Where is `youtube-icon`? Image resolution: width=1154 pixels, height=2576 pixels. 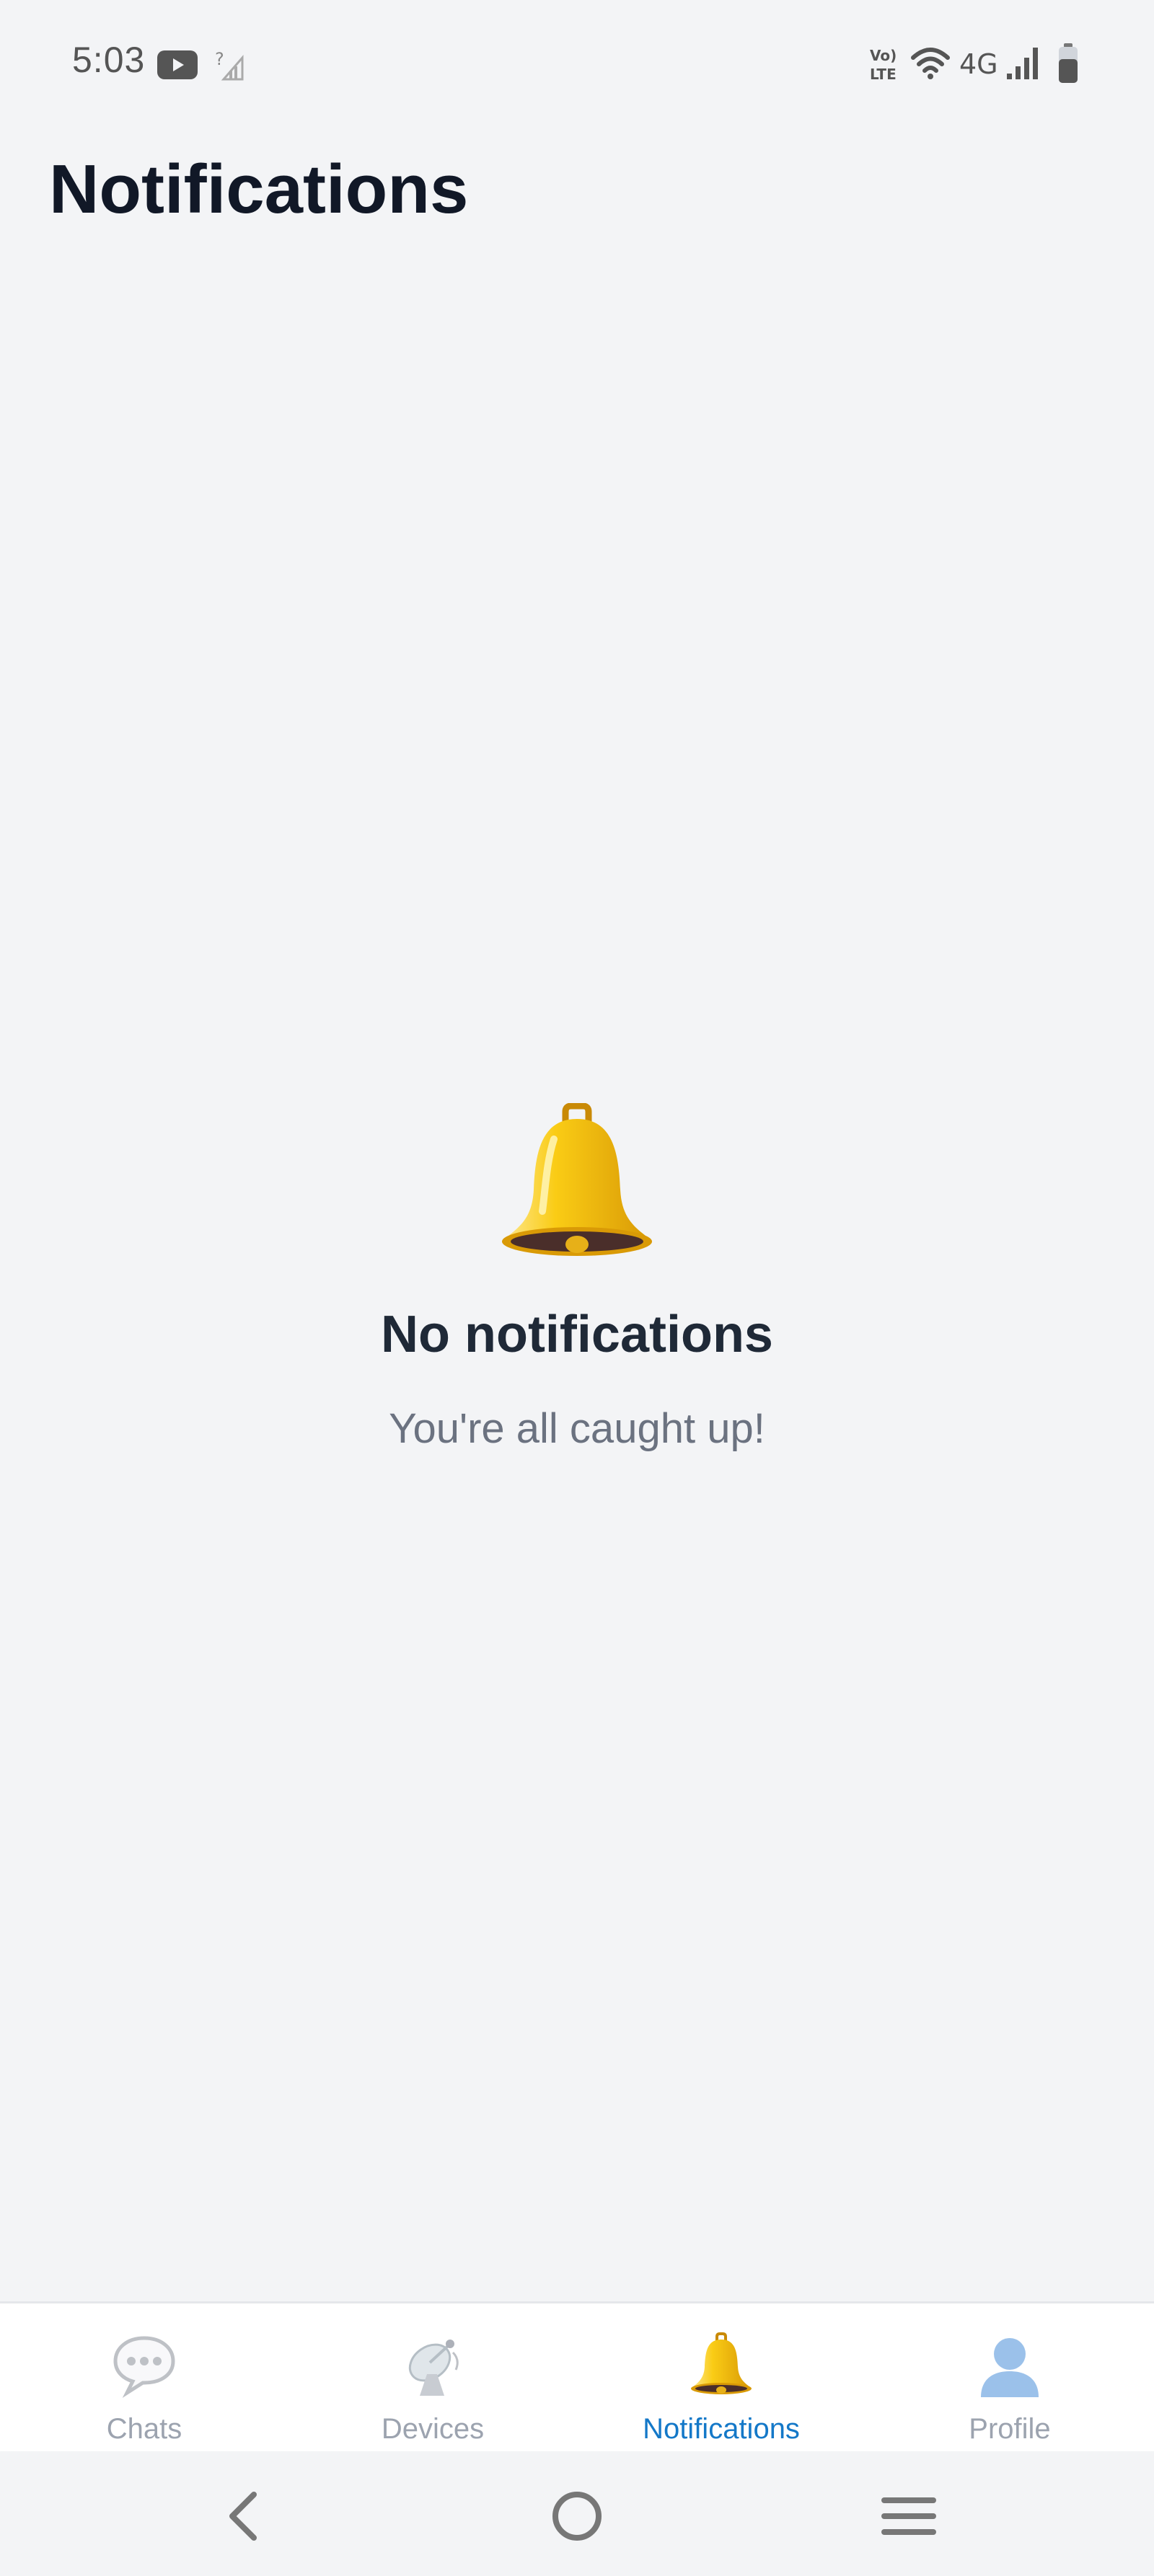
youtube-icon is located at coordinates (177, 64).